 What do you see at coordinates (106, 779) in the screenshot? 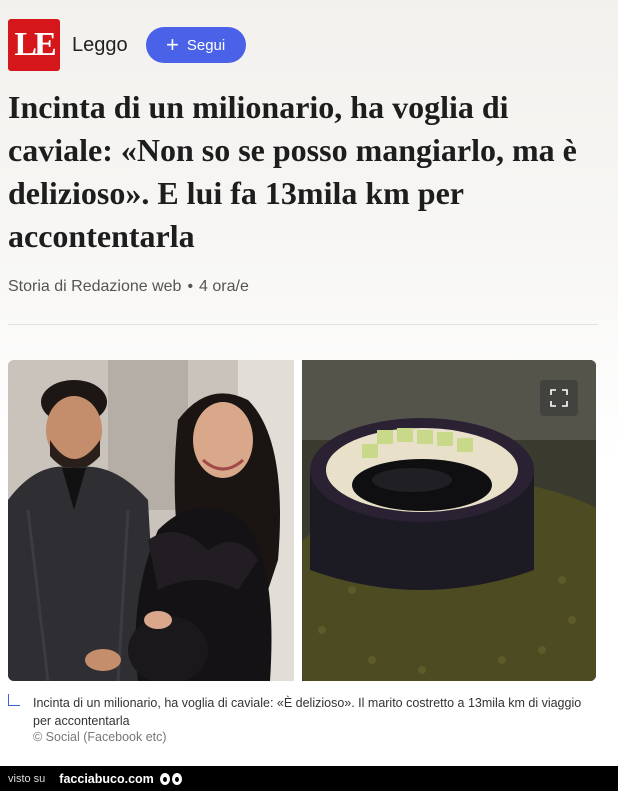
I see `footer-site-name: facciabuco.com` at bounding box center [106, 779].